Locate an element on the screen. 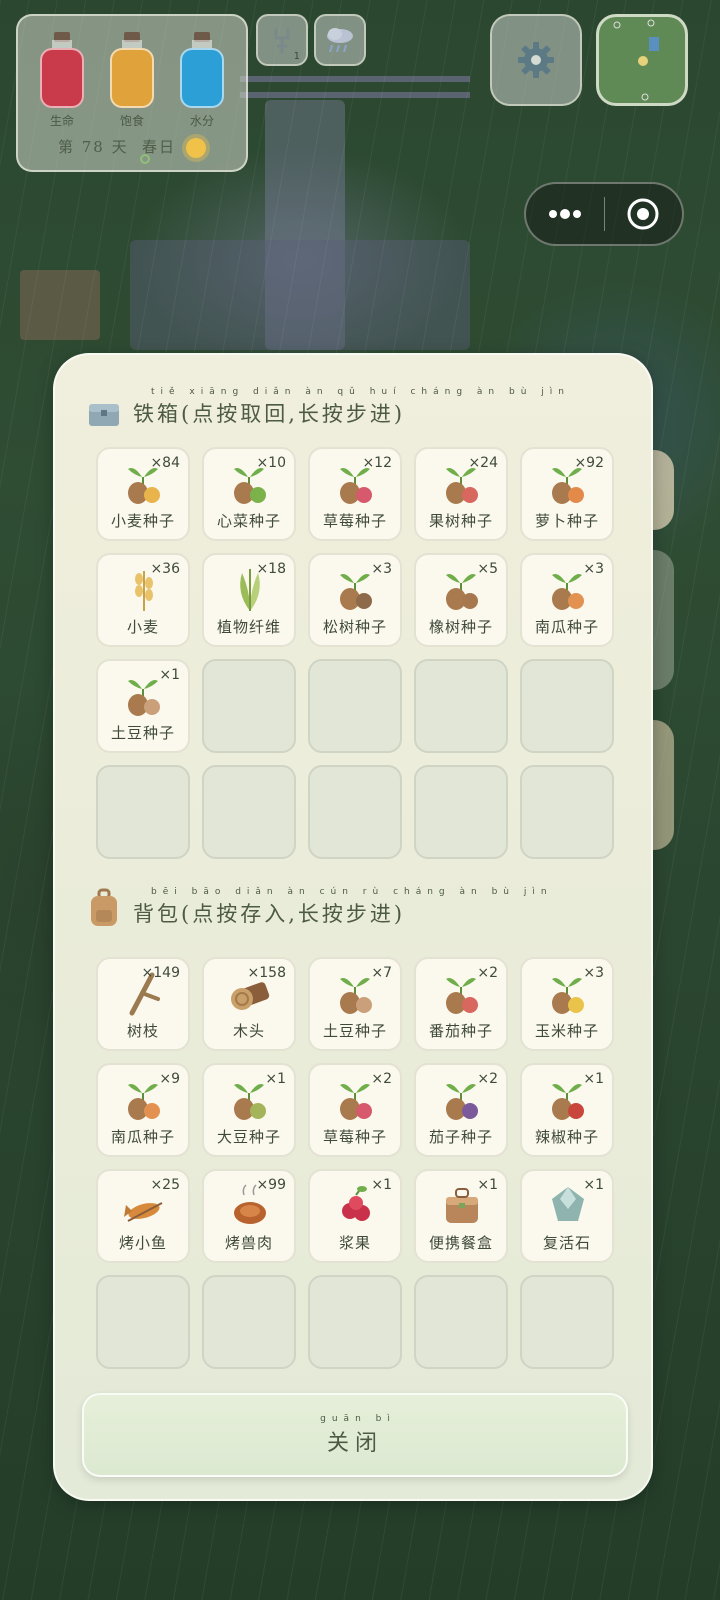 Image resolution: width=720 pixels, height=1600 pixels. tool-button: 1 is located at coordinates (282, 40).